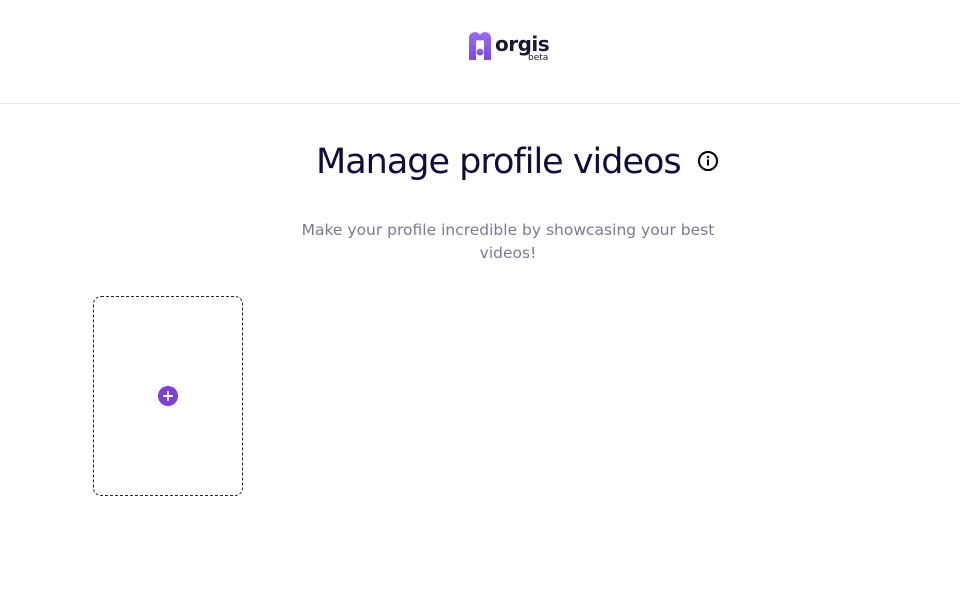  I want to click on add-video-slot, so click(168, 396).